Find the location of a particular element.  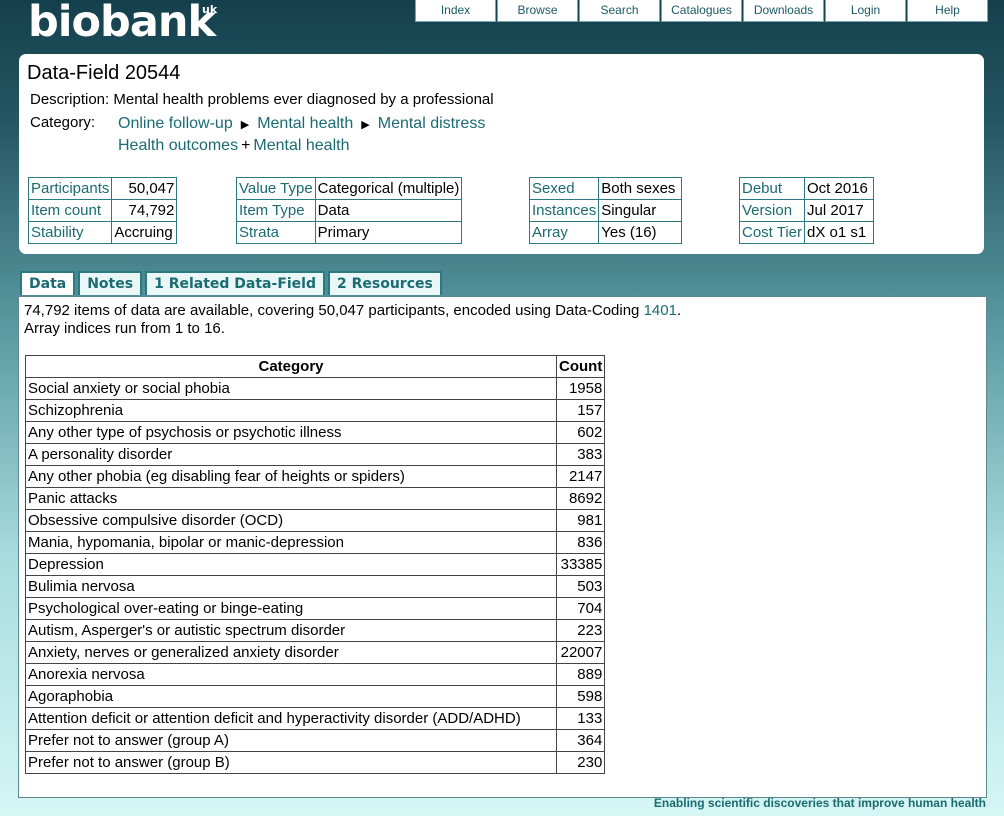

count-cell: 133 is located at coordinates (580, 718).